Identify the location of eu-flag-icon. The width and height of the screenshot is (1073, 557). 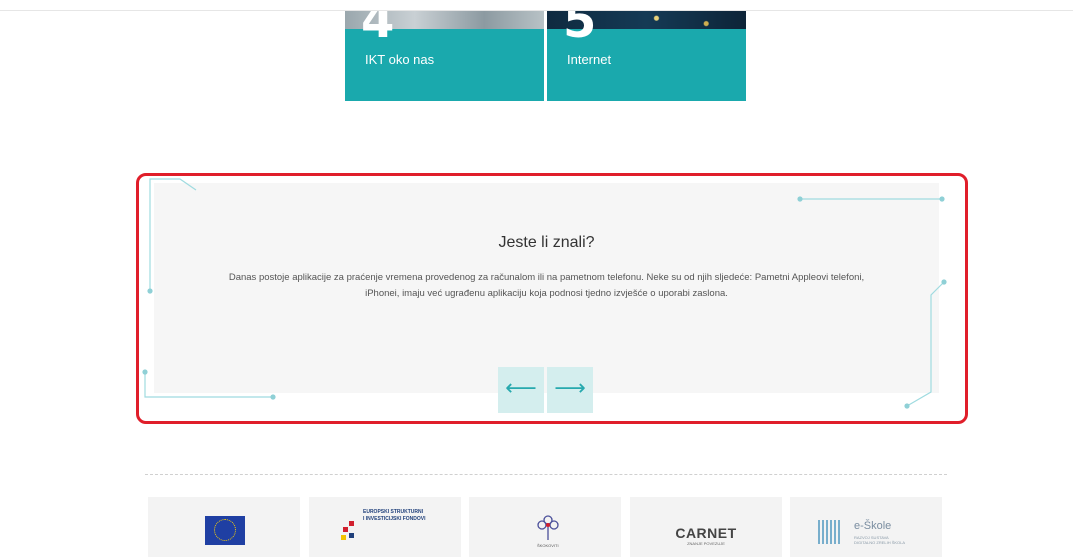
(225, 530).